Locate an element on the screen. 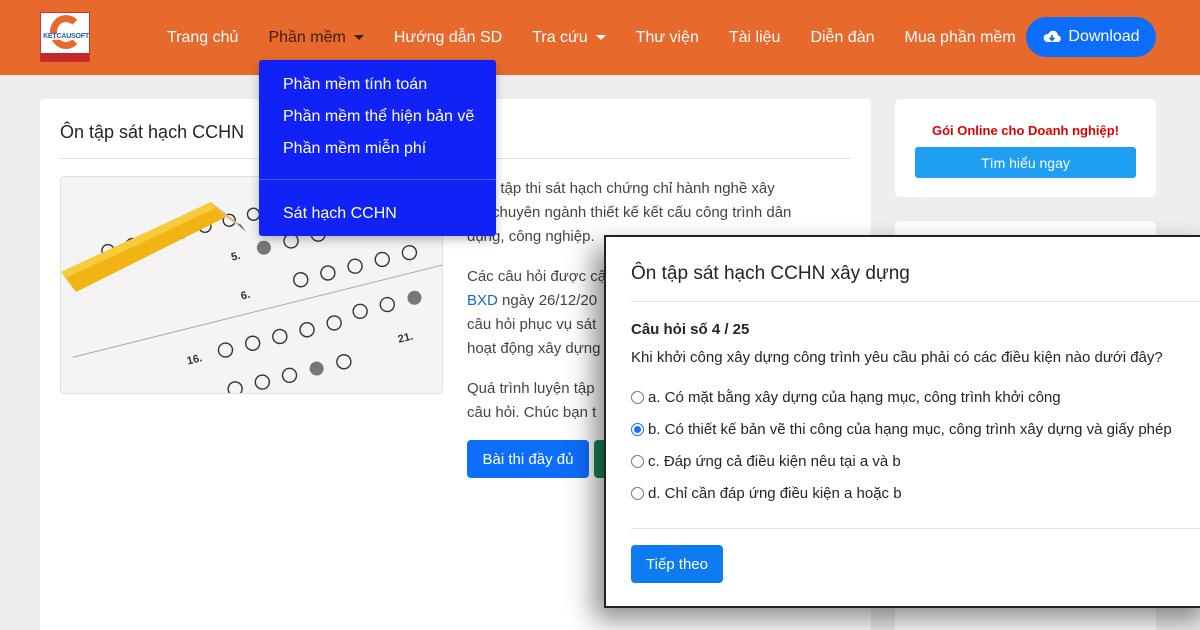 The width and height of the screenshot is (1200, 630). nav-item-documents: Tài liệu is located at coordinates (755, 38).